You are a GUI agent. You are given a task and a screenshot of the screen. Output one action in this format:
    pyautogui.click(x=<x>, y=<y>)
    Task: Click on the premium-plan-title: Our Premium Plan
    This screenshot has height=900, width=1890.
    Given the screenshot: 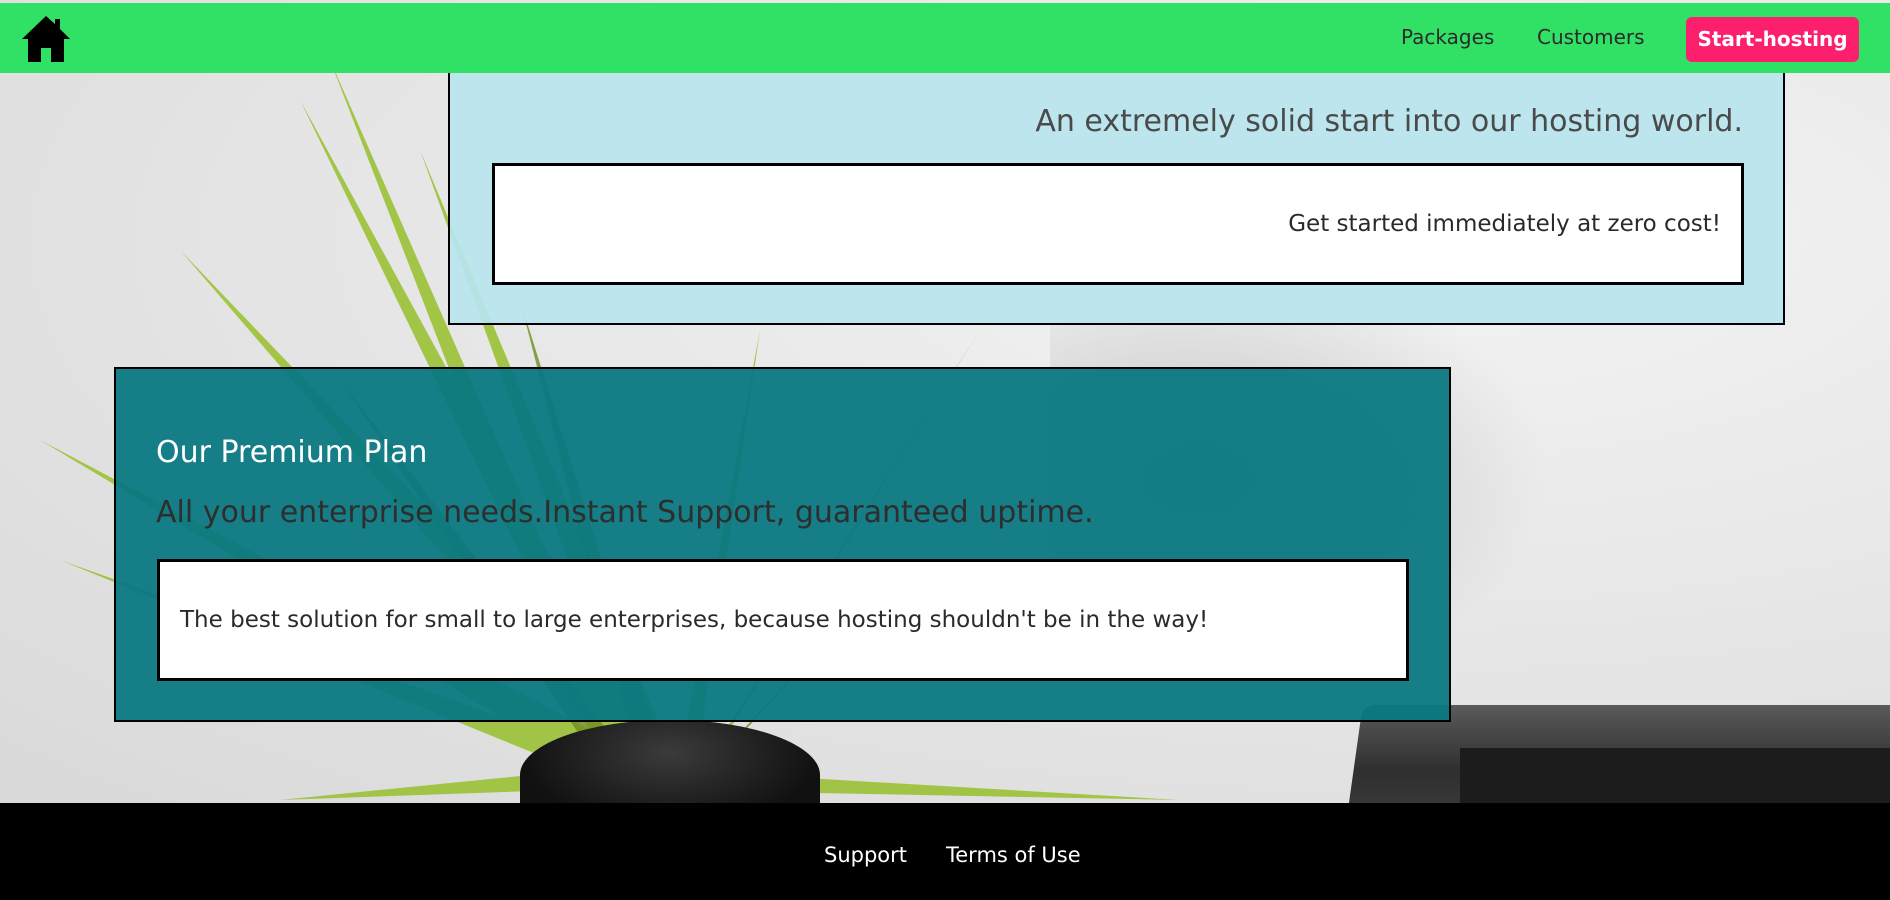 What is the action you would take?
    pyautogui.click(x=292, y=452)
    